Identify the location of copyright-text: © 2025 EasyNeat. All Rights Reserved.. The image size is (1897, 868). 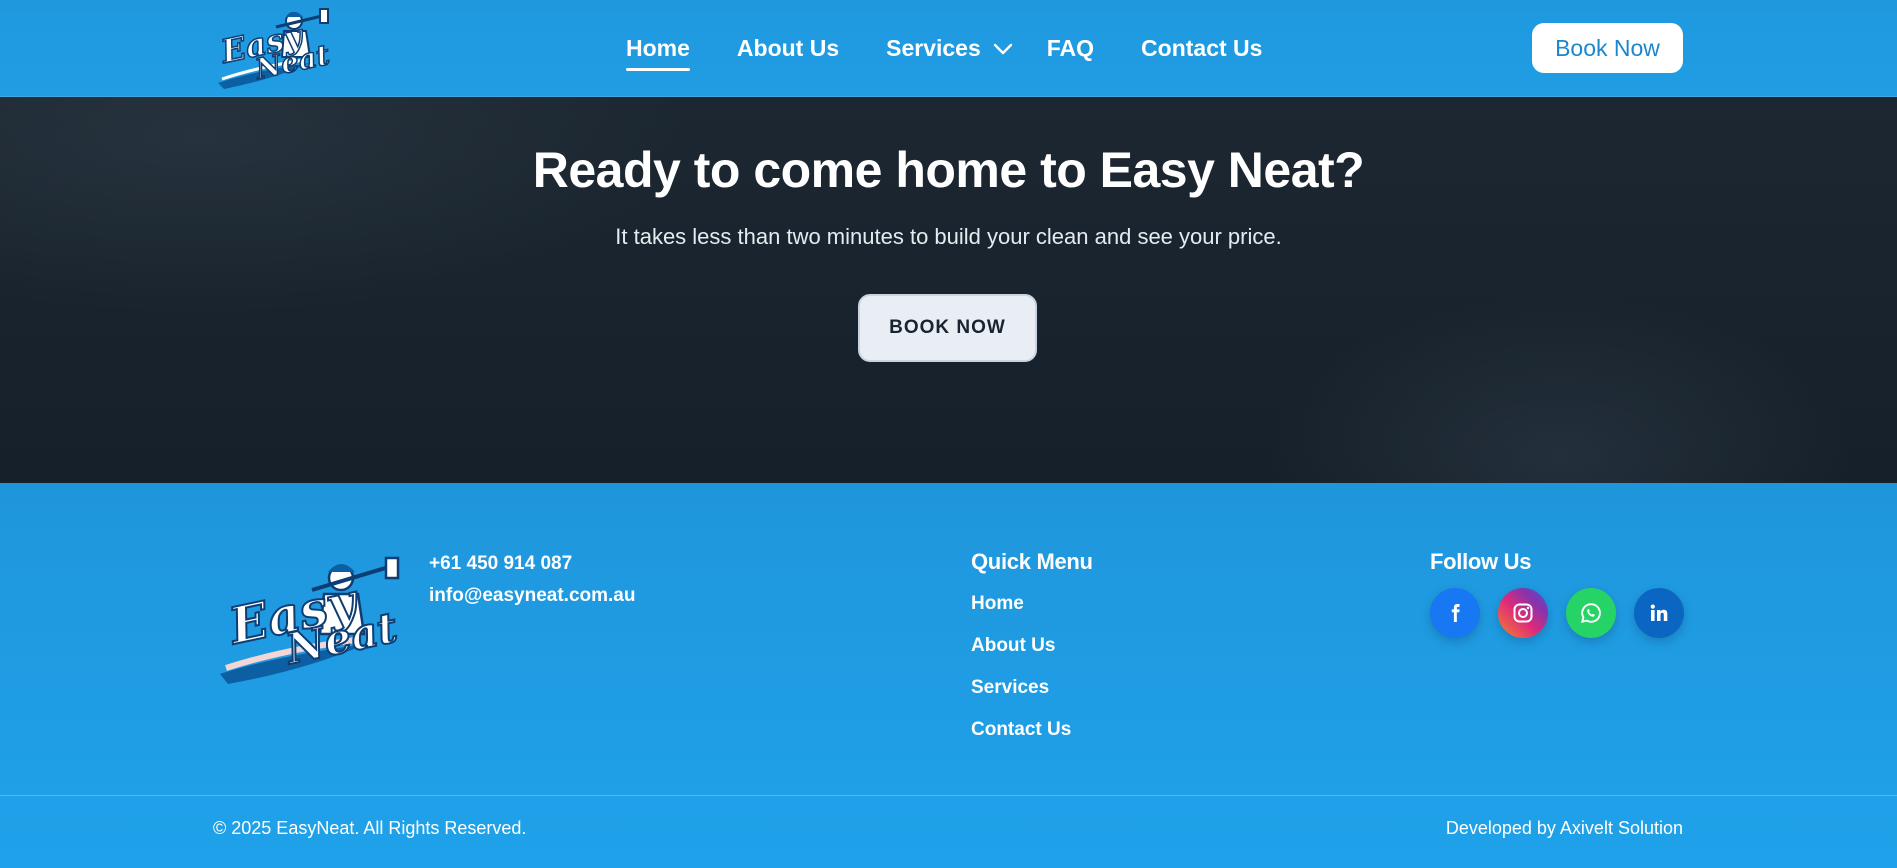
(370, 828).